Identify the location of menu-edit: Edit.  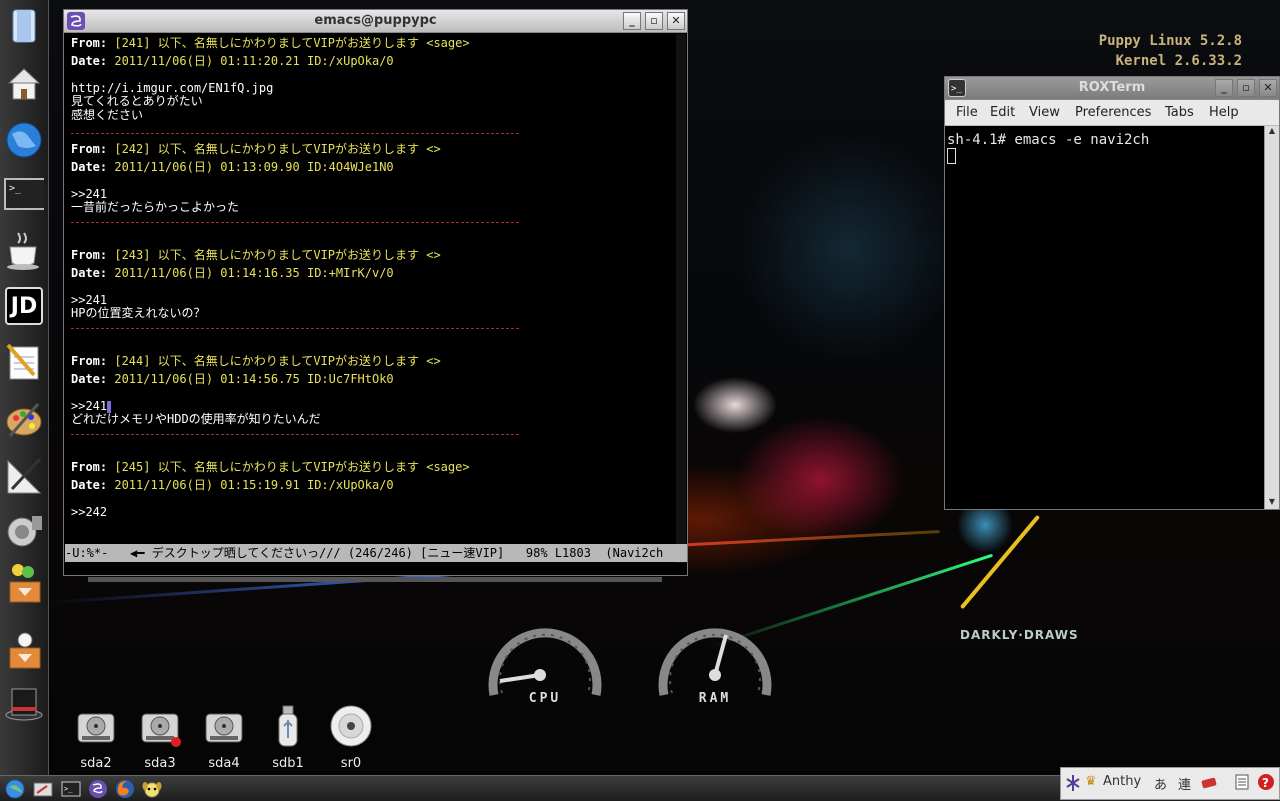
(1002, 112).